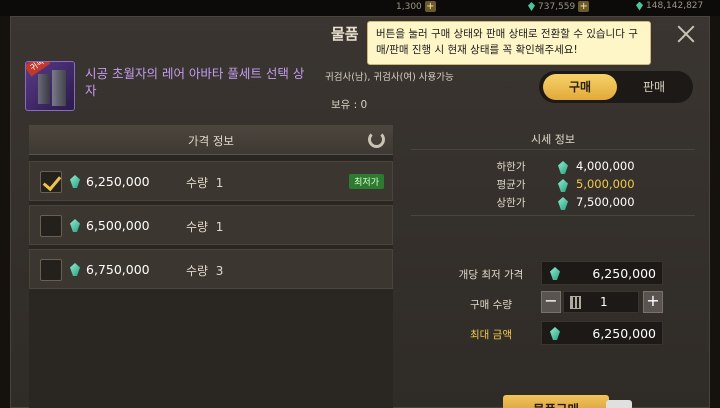 The image size is (720, 408). Describe the element at coordinates (553, 186) in the screenshot. I see `market-avg-row: 평균가 5,000,000` at that location.